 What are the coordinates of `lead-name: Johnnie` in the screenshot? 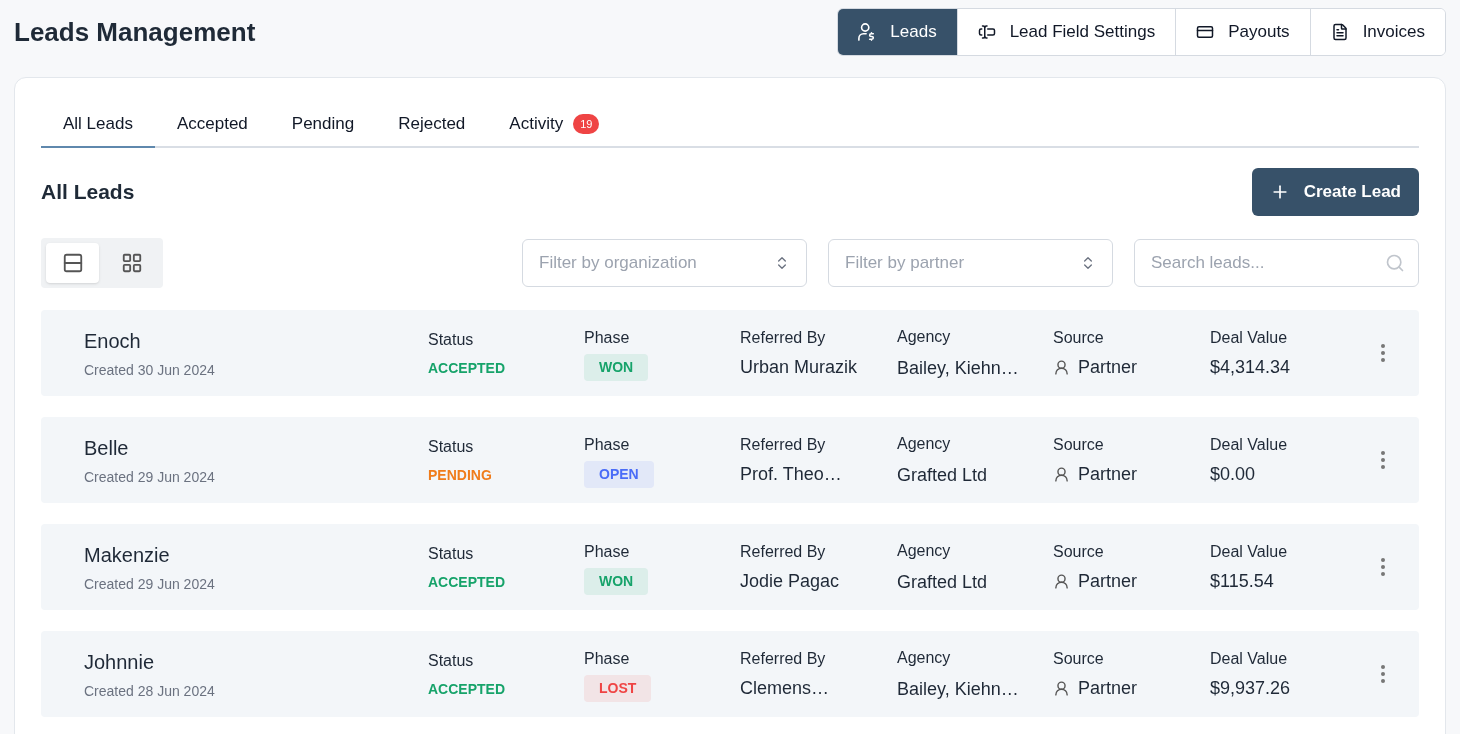 It's located at (120, 662).